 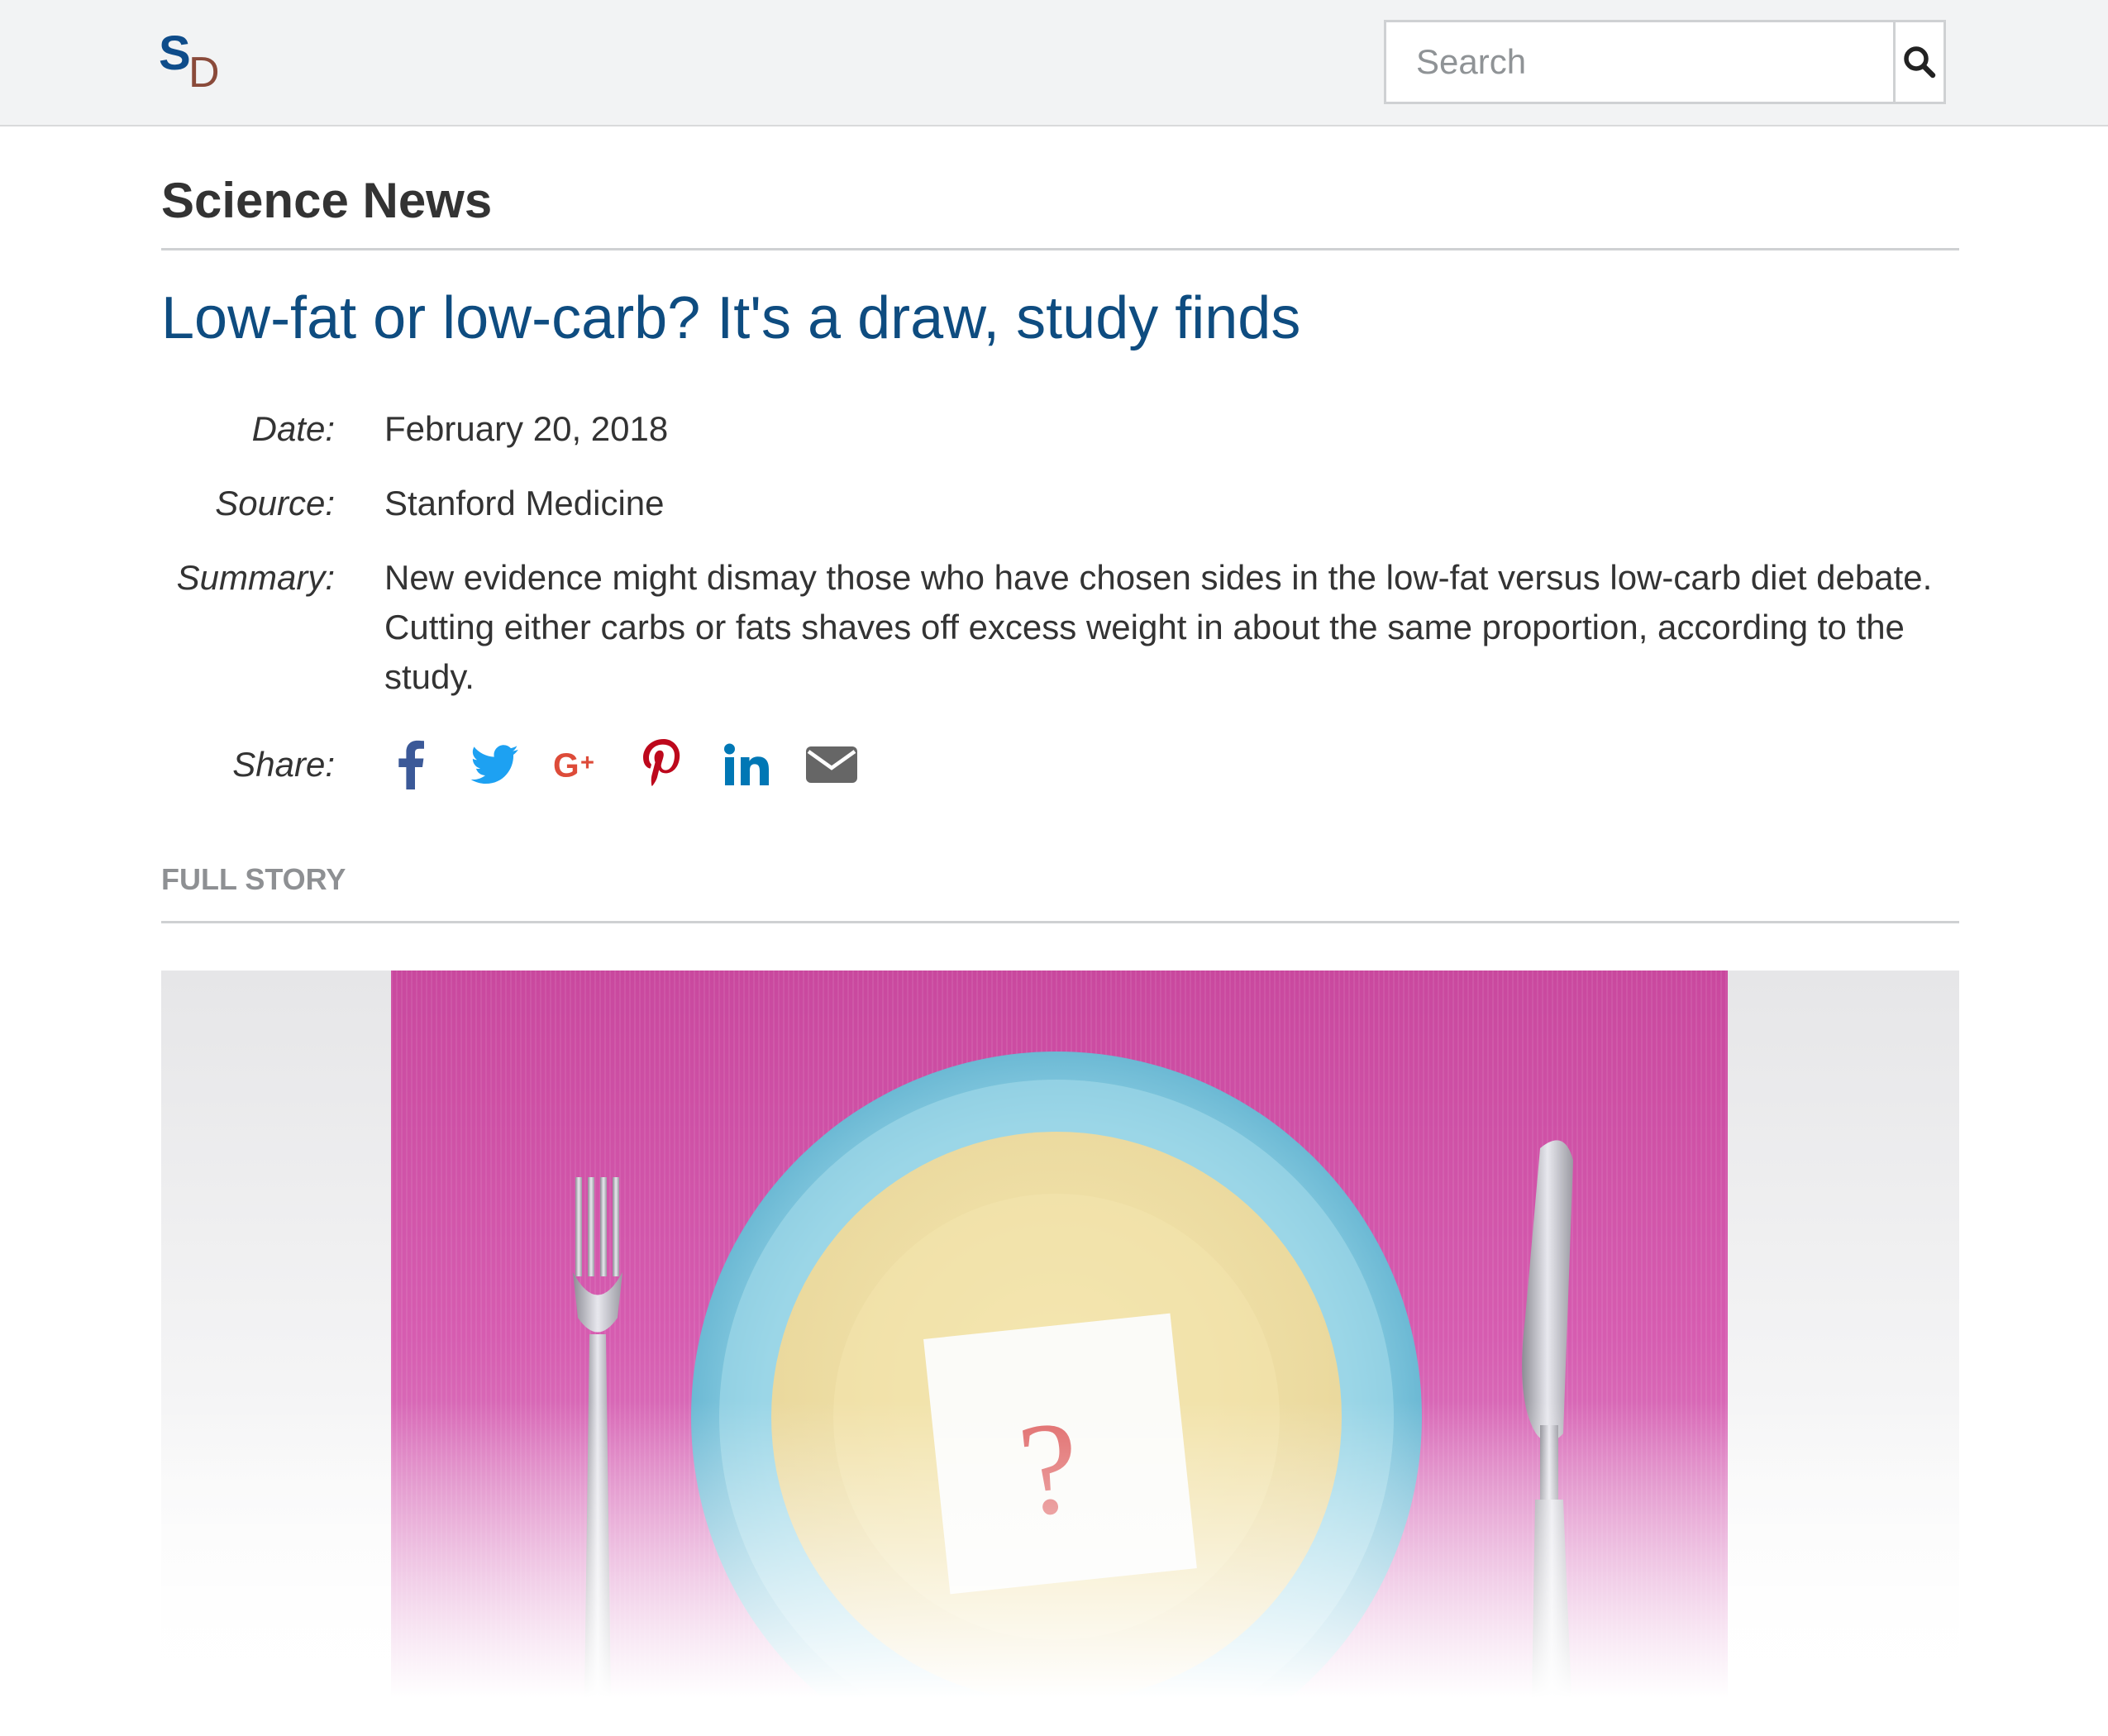 What do you see at coordinates (255, 577) in the screenshot?
I see `summary-label: Summary:` at bounding box center [255, 577].